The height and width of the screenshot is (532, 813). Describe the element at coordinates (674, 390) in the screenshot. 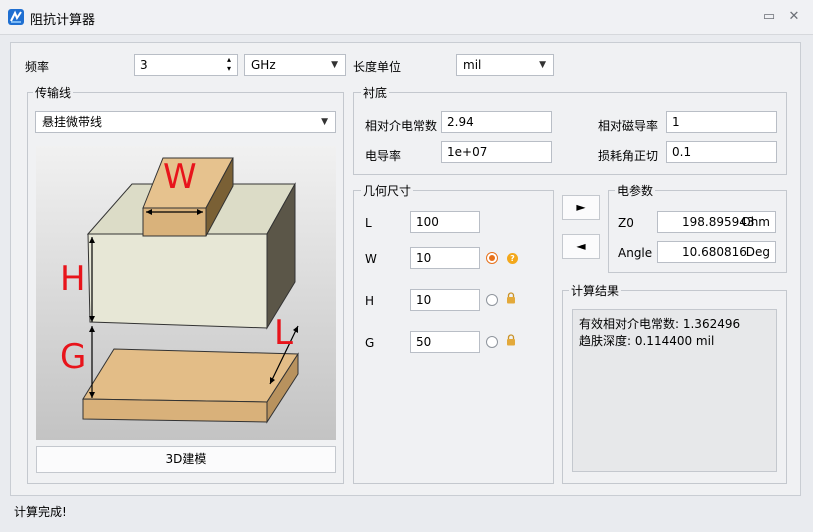

I see `results-output: 有效相对介电常数: 1.362496 趋肤深度: 0.114400 mil` at that location.